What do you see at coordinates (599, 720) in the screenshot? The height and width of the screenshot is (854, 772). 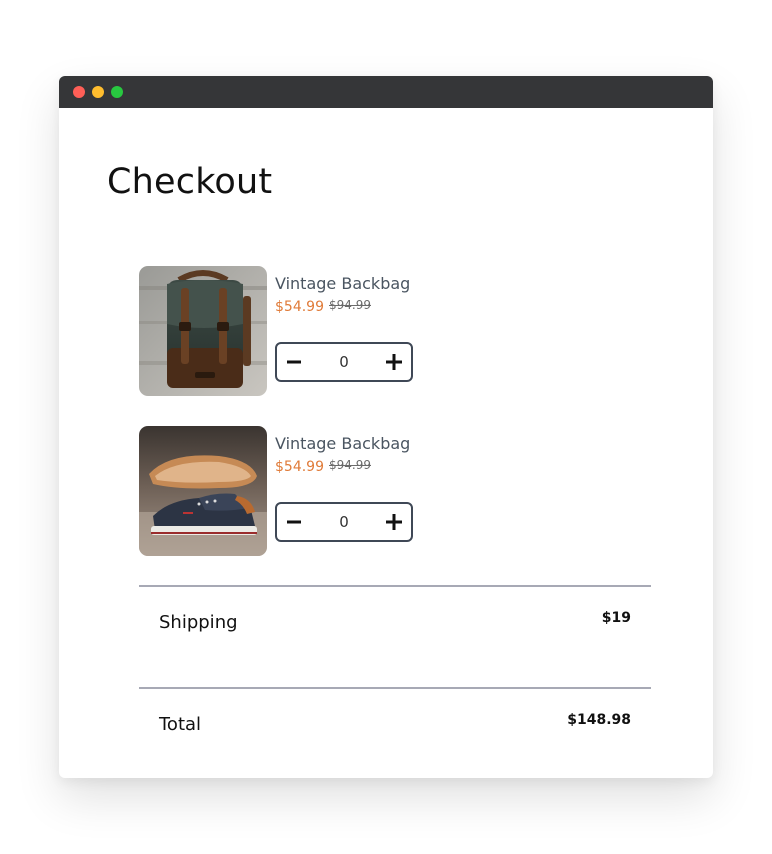 I see `total-value: $148.98` at bounding box center [599, 720].